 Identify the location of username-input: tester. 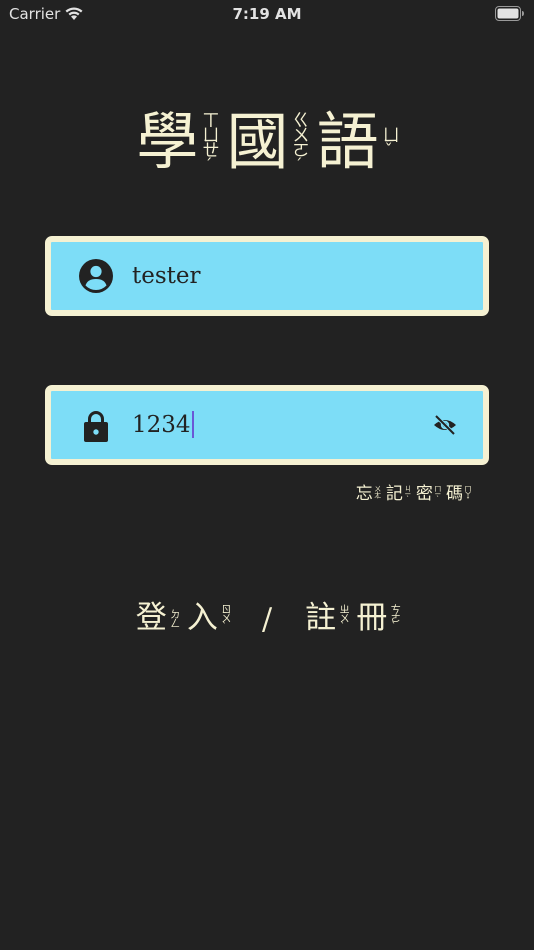
(166, 276).